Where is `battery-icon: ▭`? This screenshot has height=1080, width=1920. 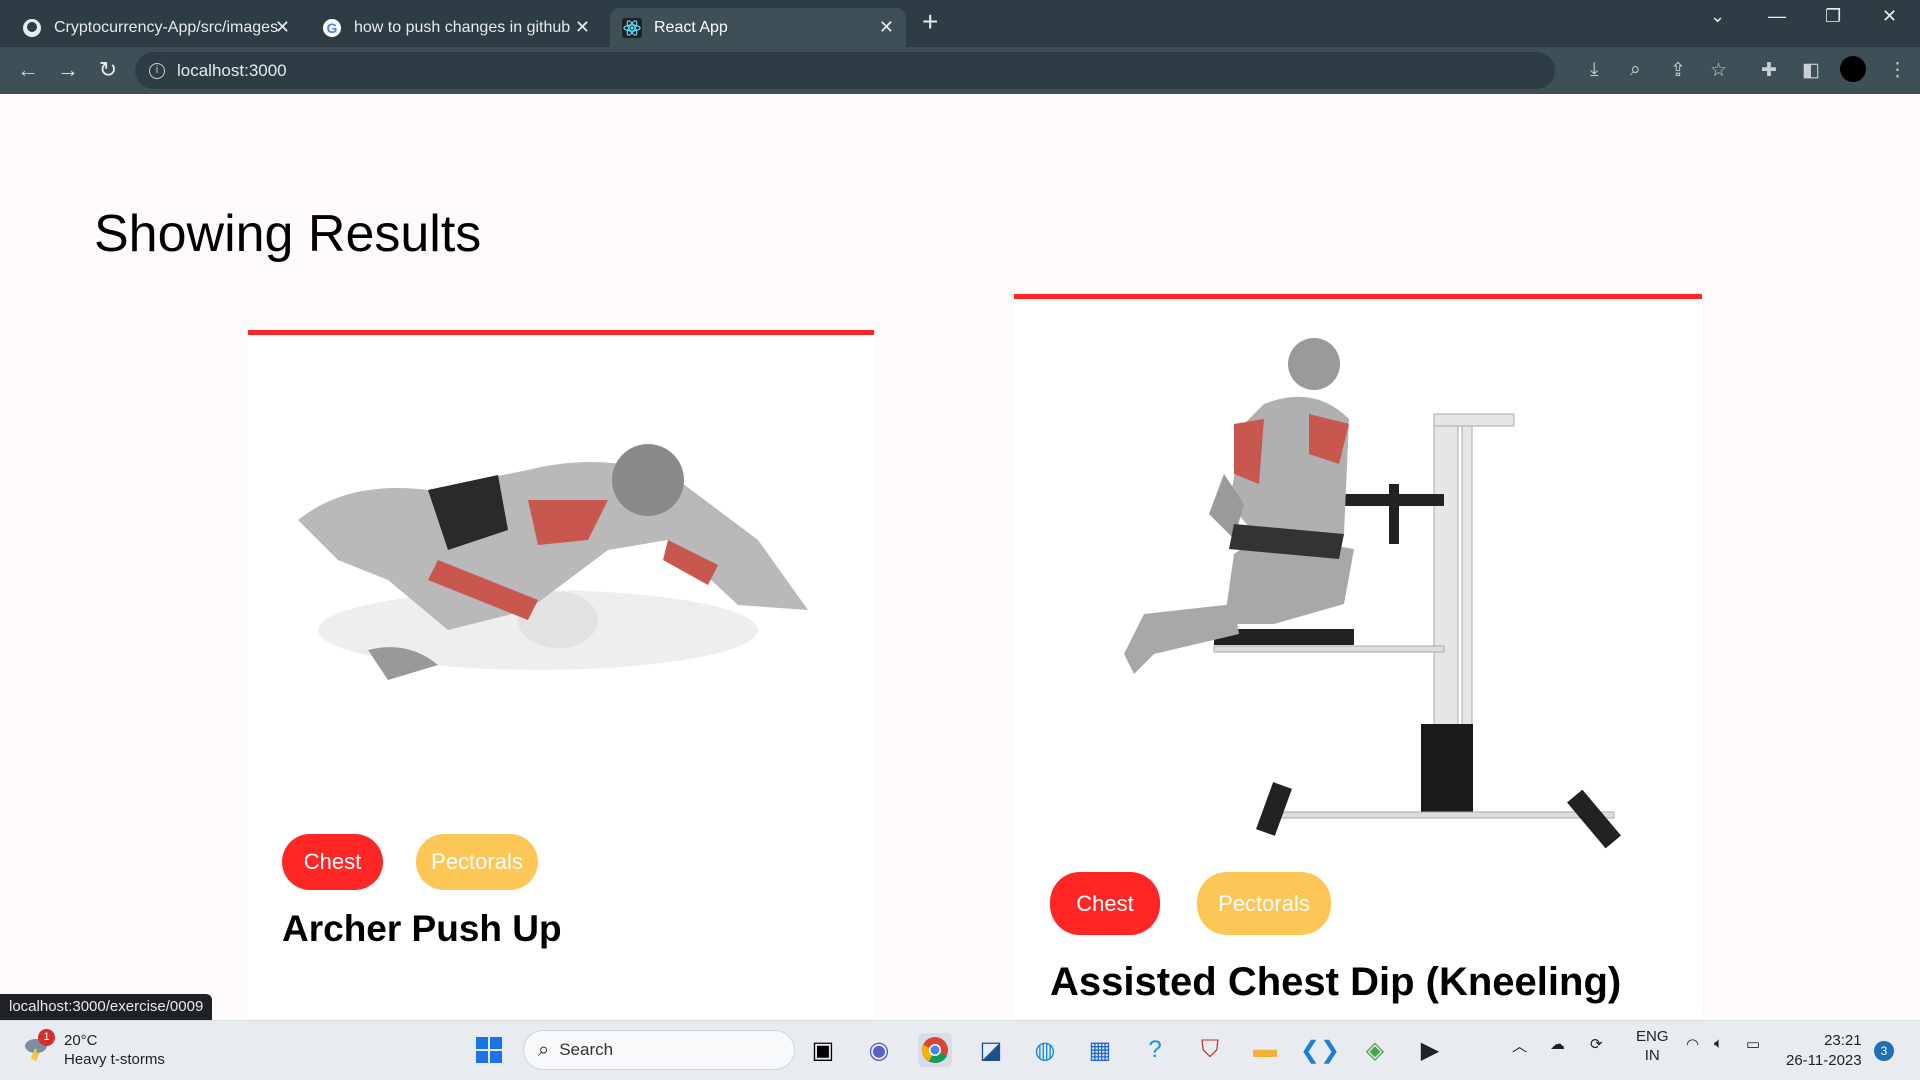
battery-icon: ▭ is located at coordinates (1753, 1044).